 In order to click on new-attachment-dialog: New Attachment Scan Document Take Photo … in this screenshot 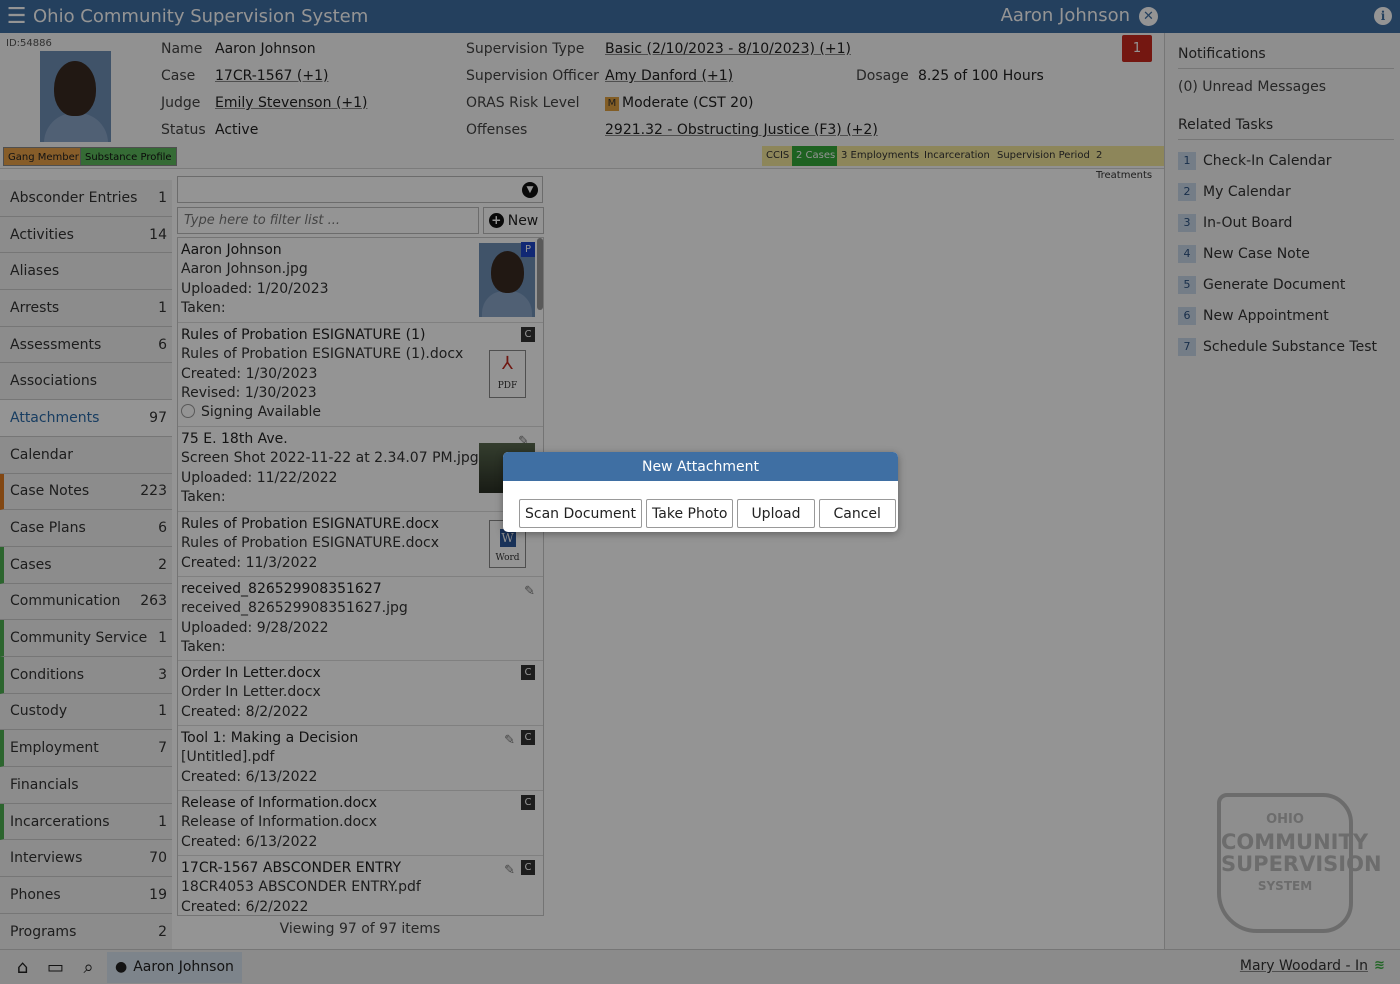, I will do `click(700, 492)`.